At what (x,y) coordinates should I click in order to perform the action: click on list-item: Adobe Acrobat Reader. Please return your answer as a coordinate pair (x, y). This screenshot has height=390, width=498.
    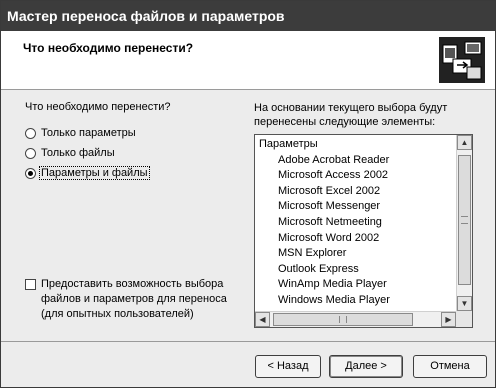
    Looking at the image, I should click on (334, 159).